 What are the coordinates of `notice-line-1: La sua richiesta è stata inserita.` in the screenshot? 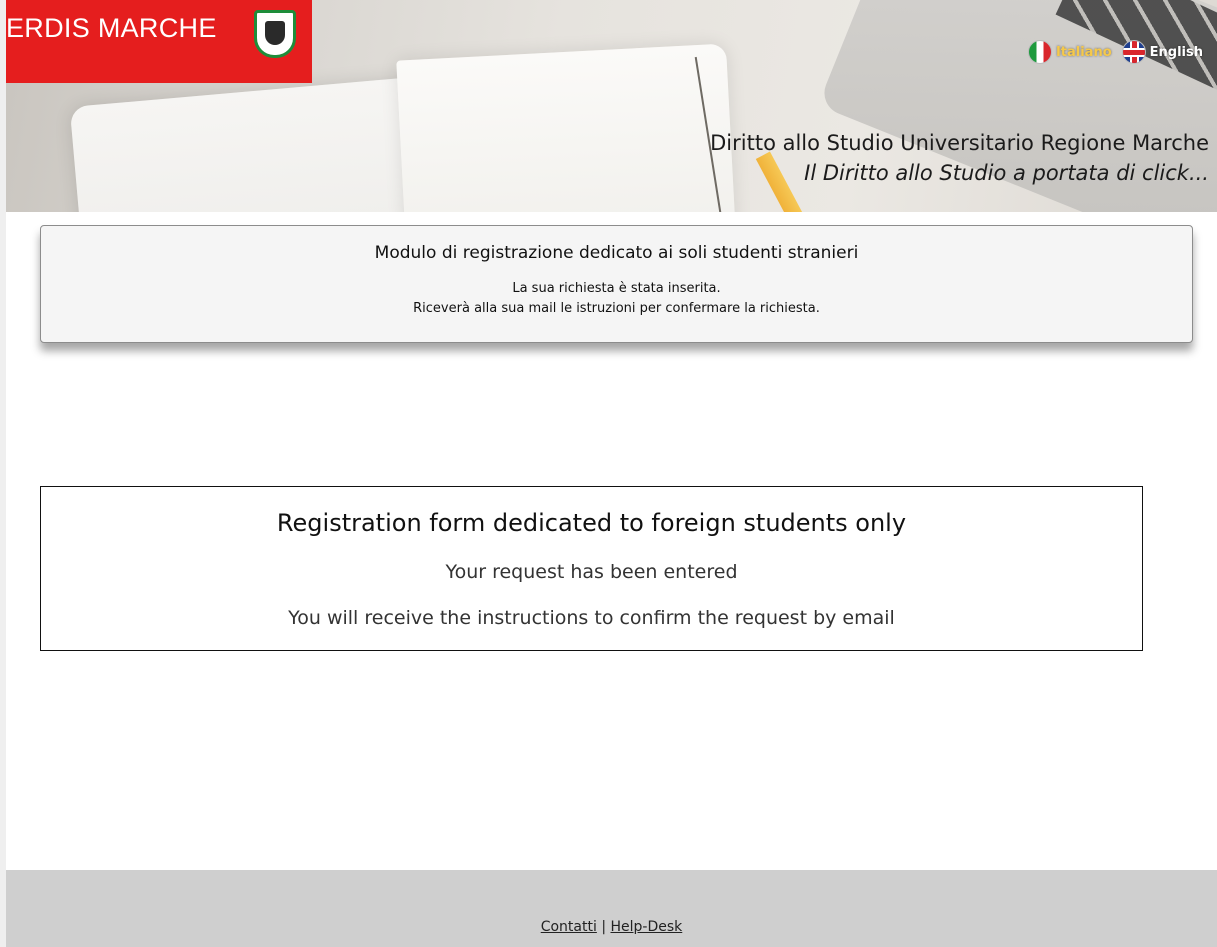 It's located at (616, 288).